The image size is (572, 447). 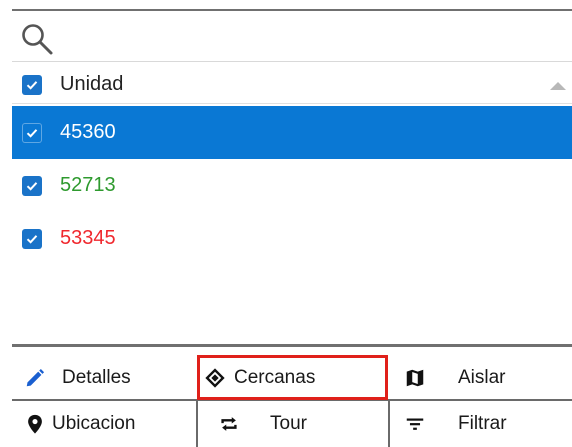 I want to click on ubicacion-button: Ubicacion, so click(x=109, y=424).